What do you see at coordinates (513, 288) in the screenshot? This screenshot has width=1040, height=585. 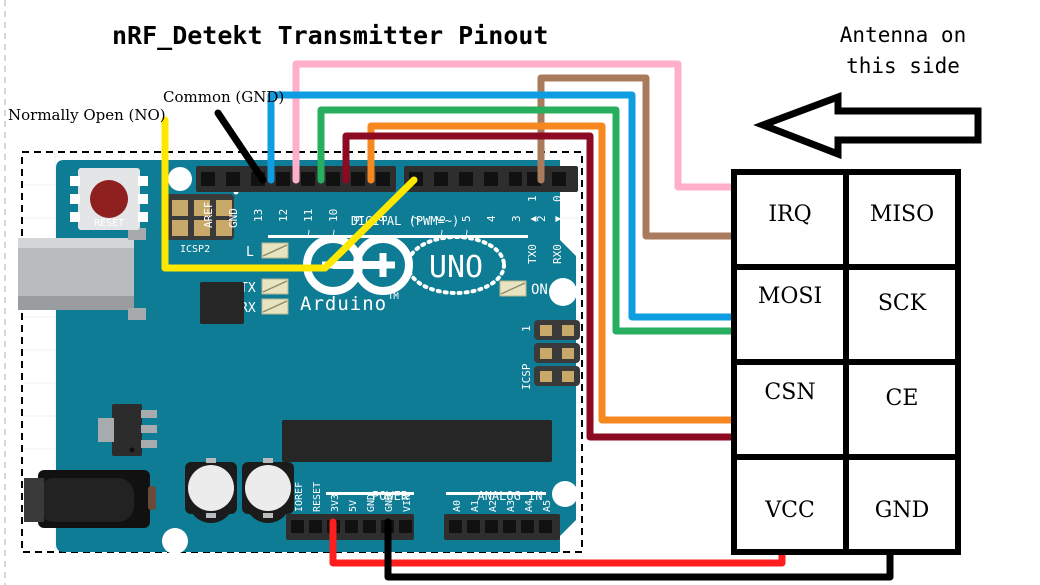 I see `led-on` at bounding box center [513, 288].